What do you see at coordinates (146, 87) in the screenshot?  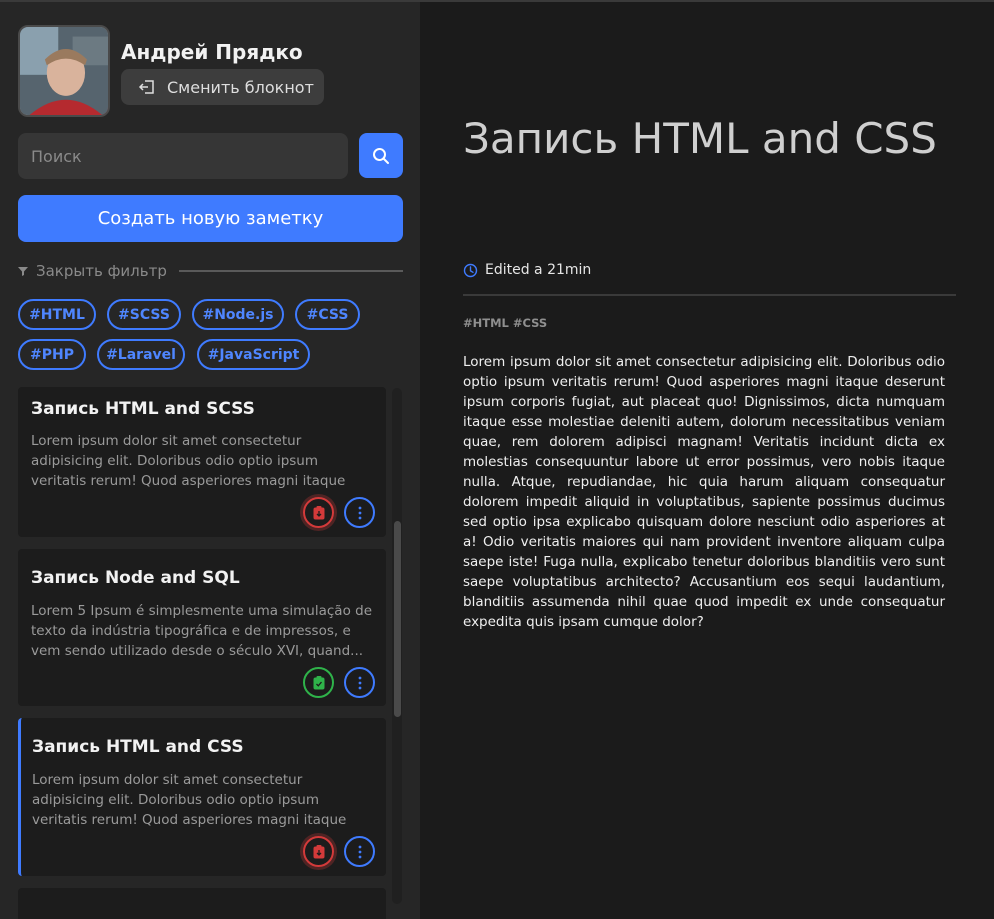 I see `logout-icon` at bounding box center [146, 87].